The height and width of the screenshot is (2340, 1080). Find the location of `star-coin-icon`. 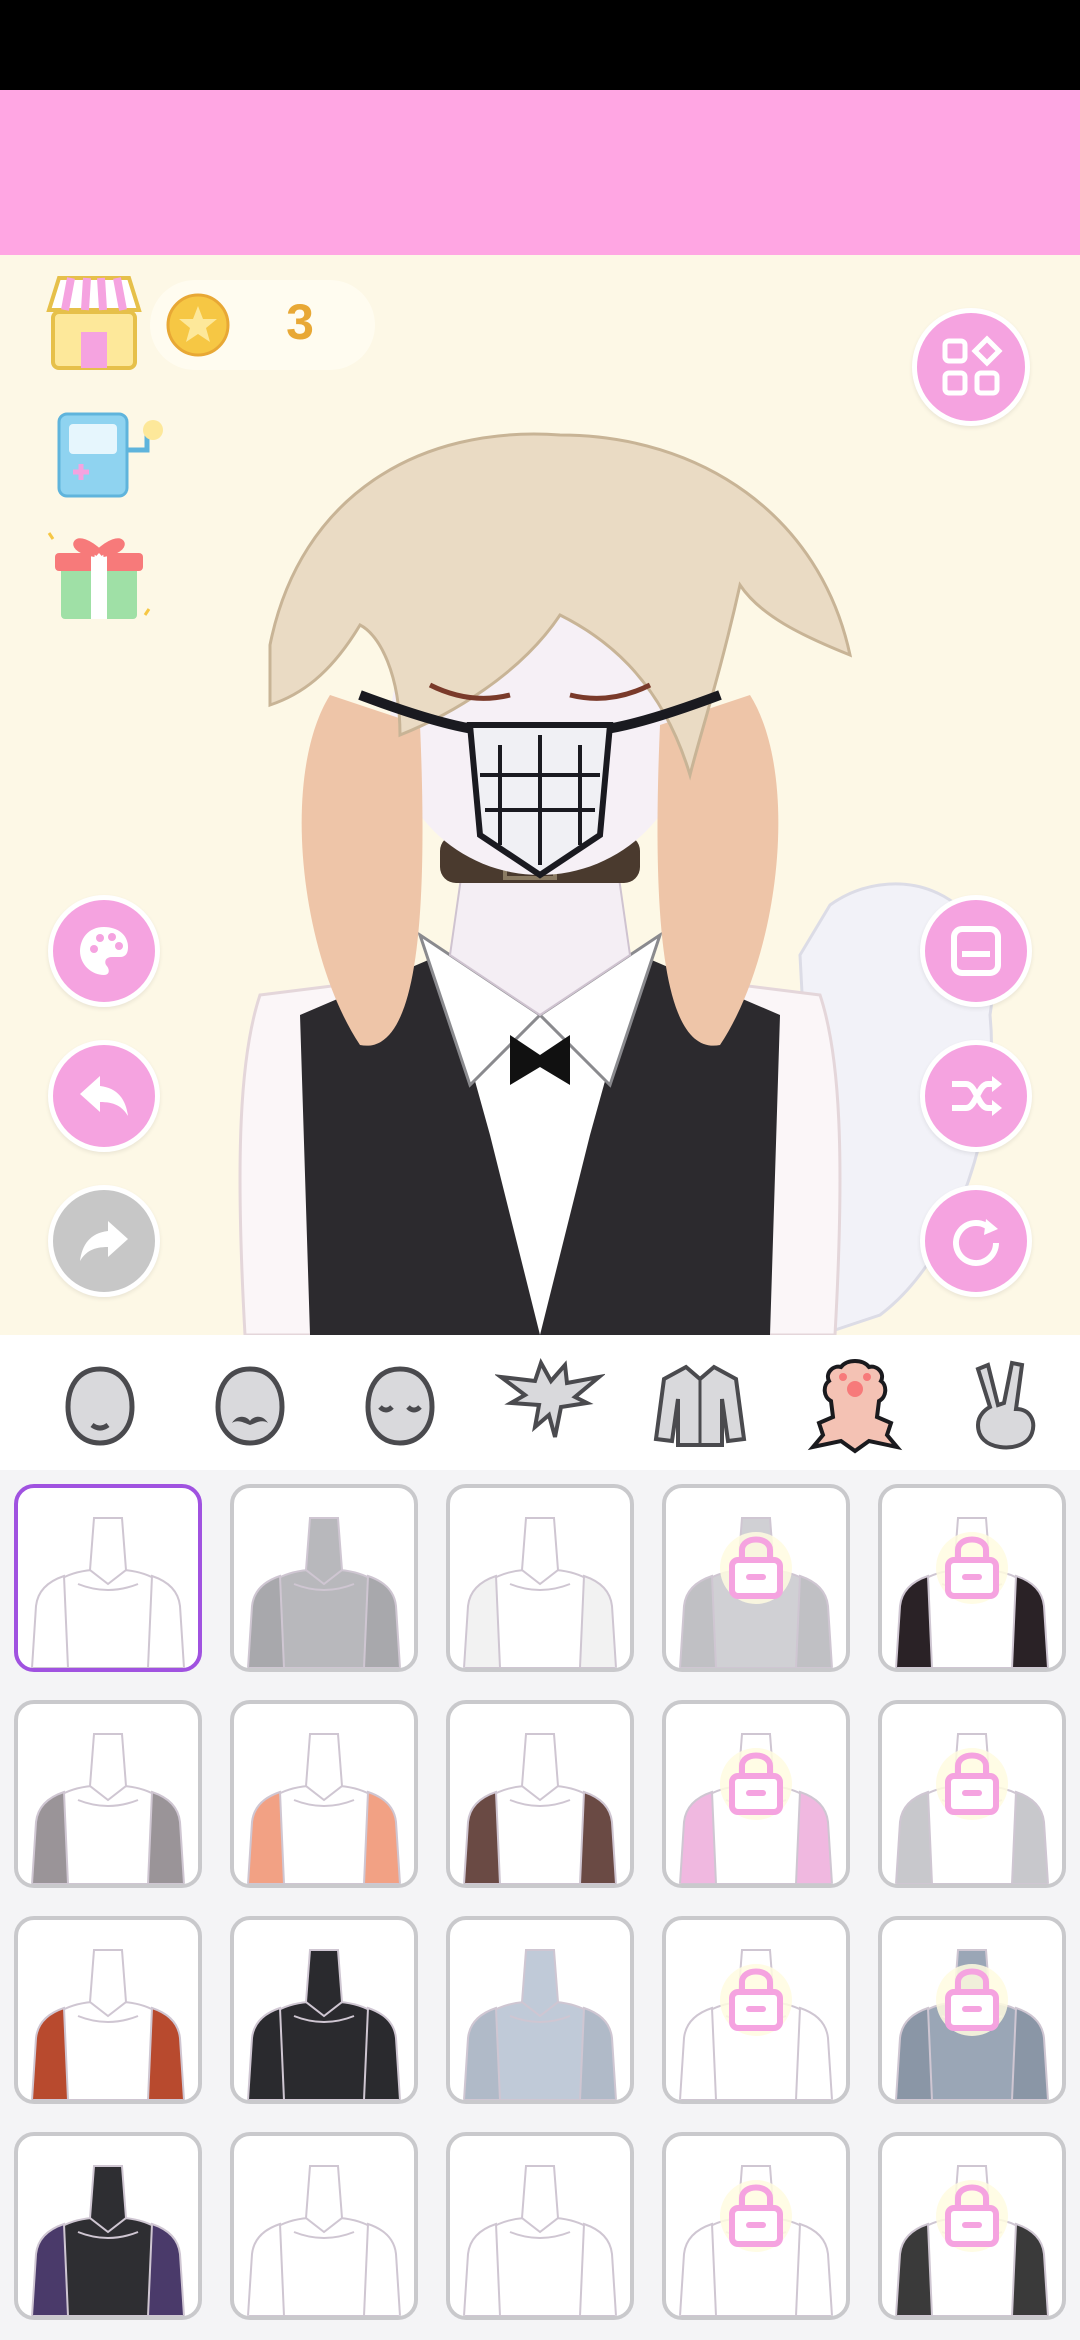

star-coin-icon is located at coordinates (198, 325).